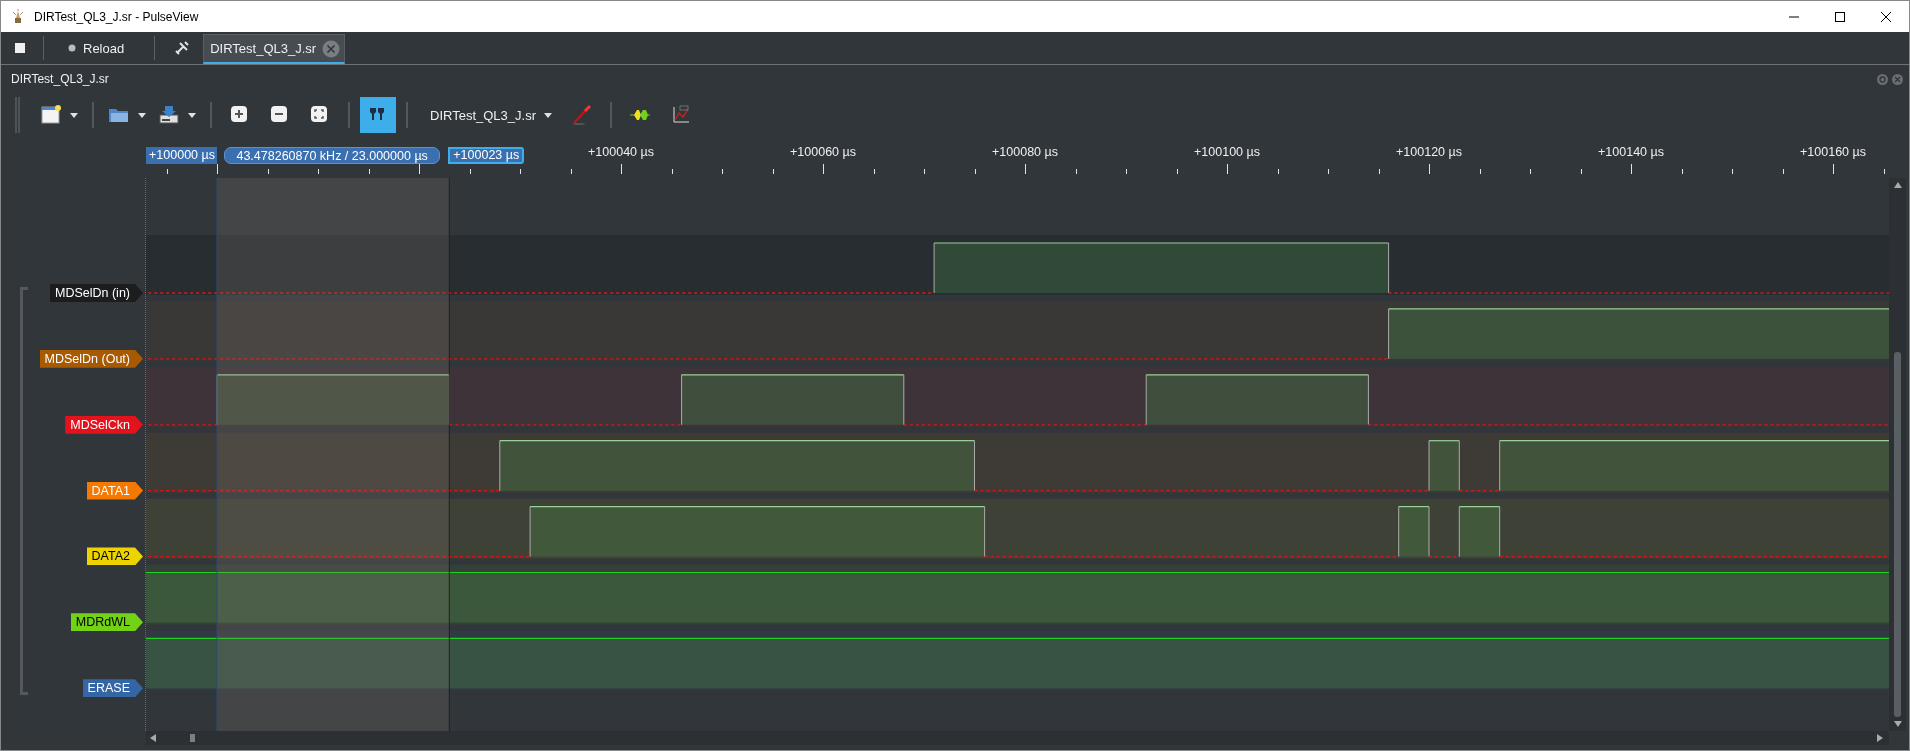  What do you see at coordinates (823, 152) in the screenshot?
I see `ruler-label: +100060 µs` at bounding box center [823, 152].